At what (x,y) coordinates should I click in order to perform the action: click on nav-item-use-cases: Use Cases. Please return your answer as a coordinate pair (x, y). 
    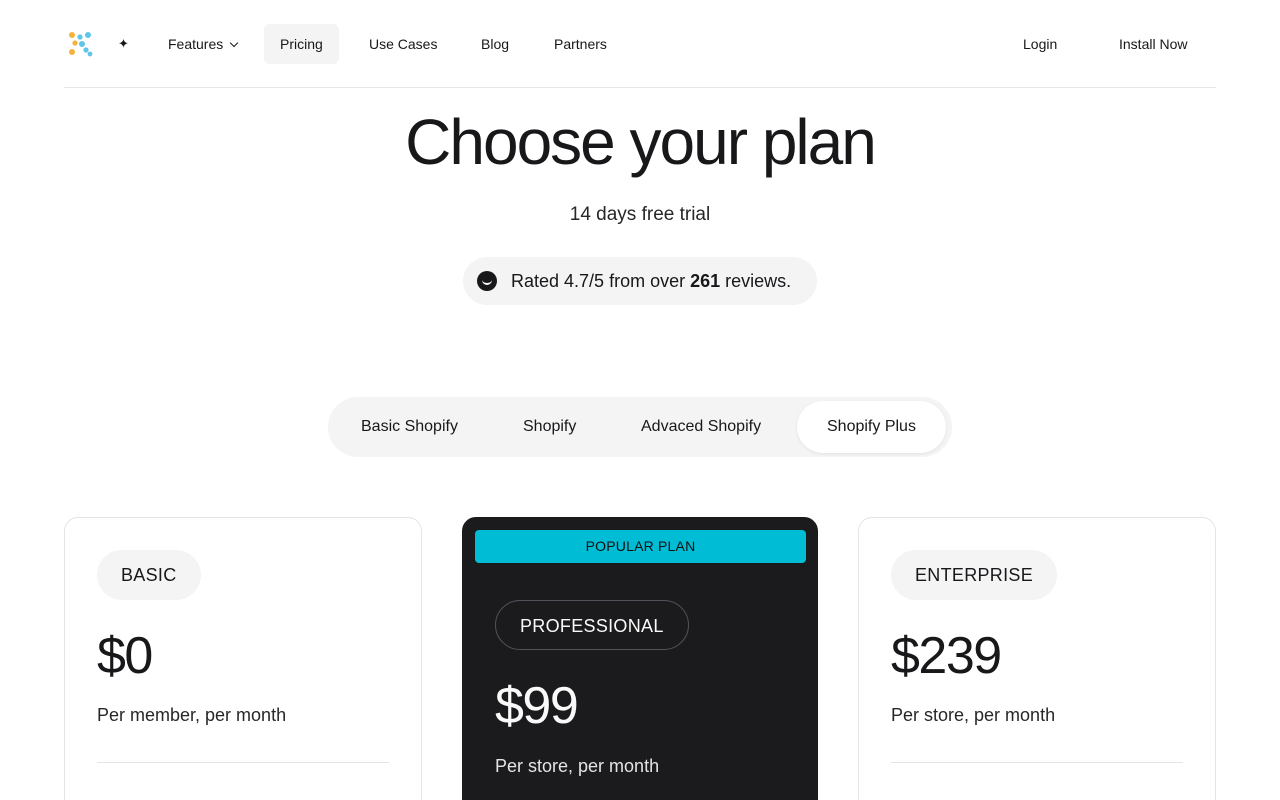
    Looking at the image, I should click on (403, 44).